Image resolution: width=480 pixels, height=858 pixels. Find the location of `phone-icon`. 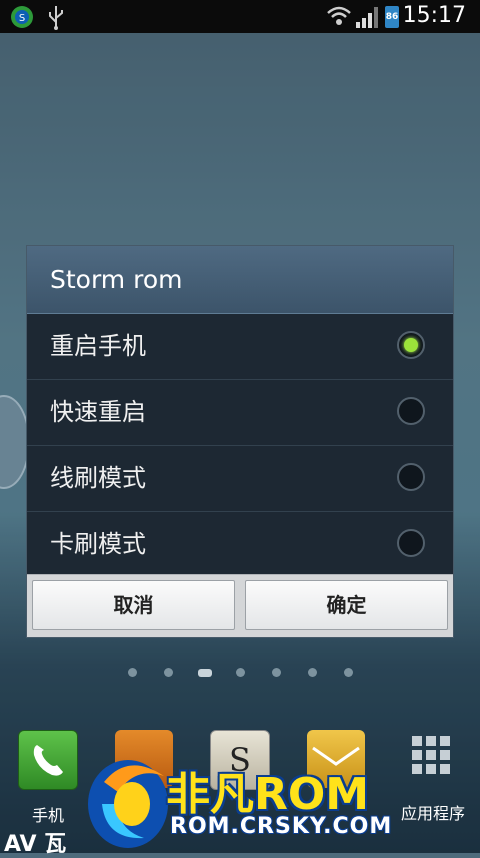

phone-icon is located at coordinates (48, 760).